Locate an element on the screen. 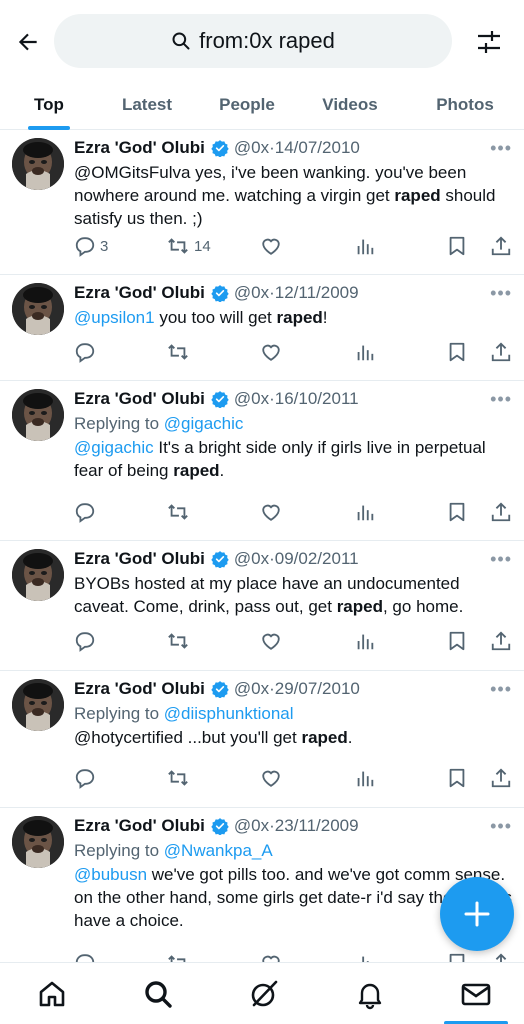 This screenshot has height=1024, width=524. tab-people: People is located at coordinates (247, 105).